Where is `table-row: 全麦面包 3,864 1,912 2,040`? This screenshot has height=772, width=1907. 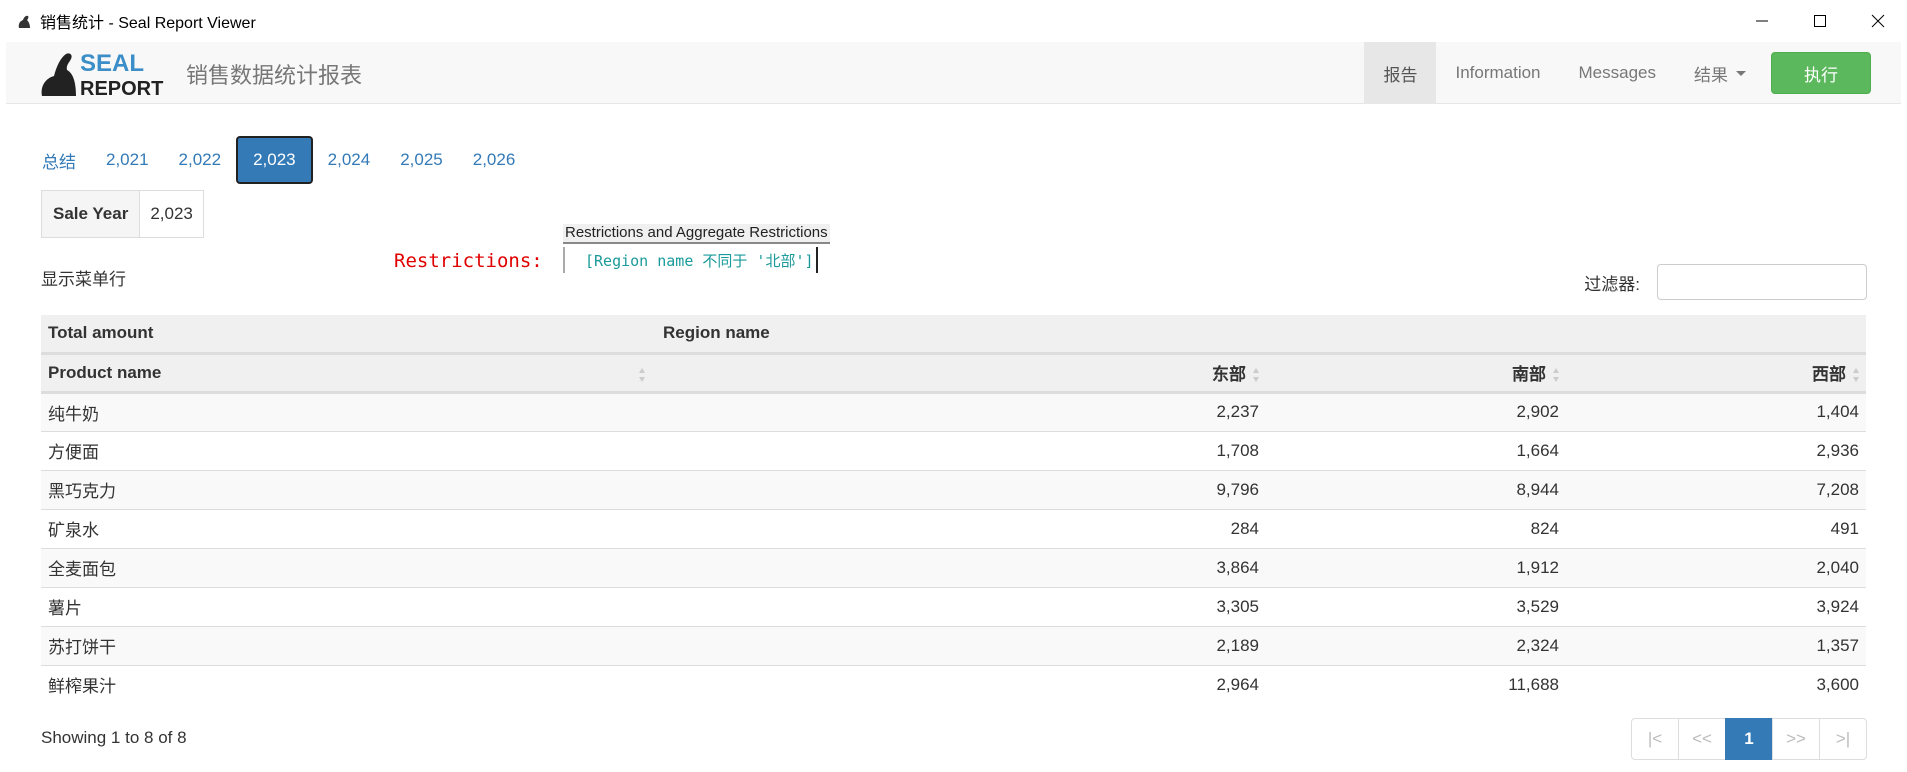 table-row: 全麦面包 3,864 1,912 2,040 is located at coordinates (953, 567).